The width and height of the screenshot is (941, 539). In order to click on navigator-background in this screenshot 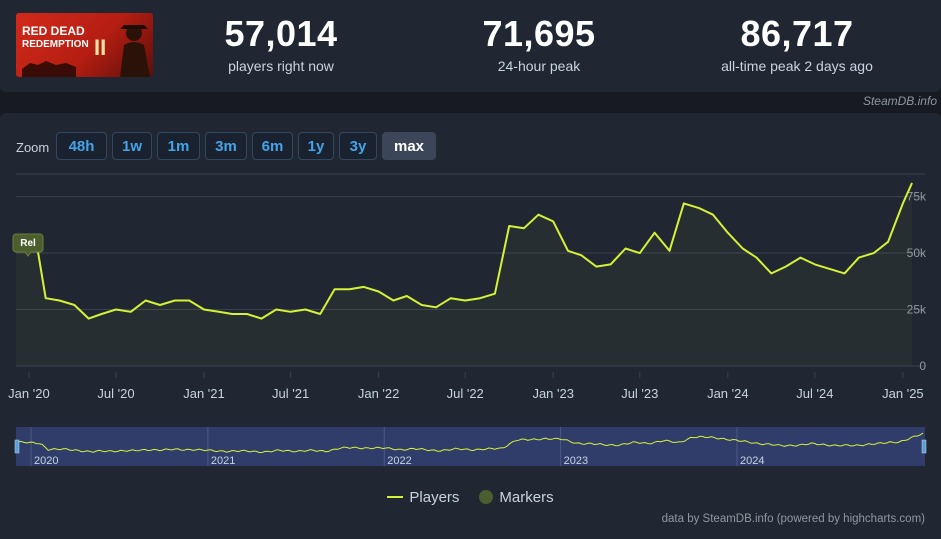, I will do `click(470, 446)`.